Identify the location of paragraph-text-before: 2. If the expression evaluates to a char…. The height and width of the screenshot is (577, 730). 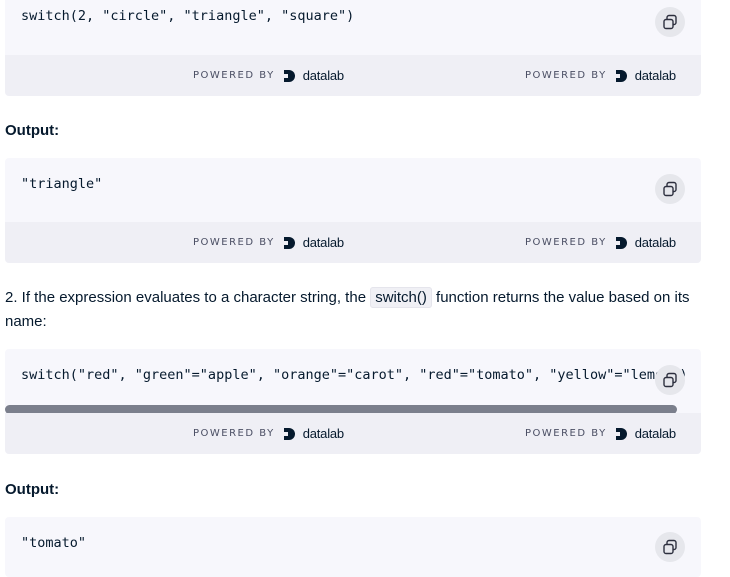
(188, 297).